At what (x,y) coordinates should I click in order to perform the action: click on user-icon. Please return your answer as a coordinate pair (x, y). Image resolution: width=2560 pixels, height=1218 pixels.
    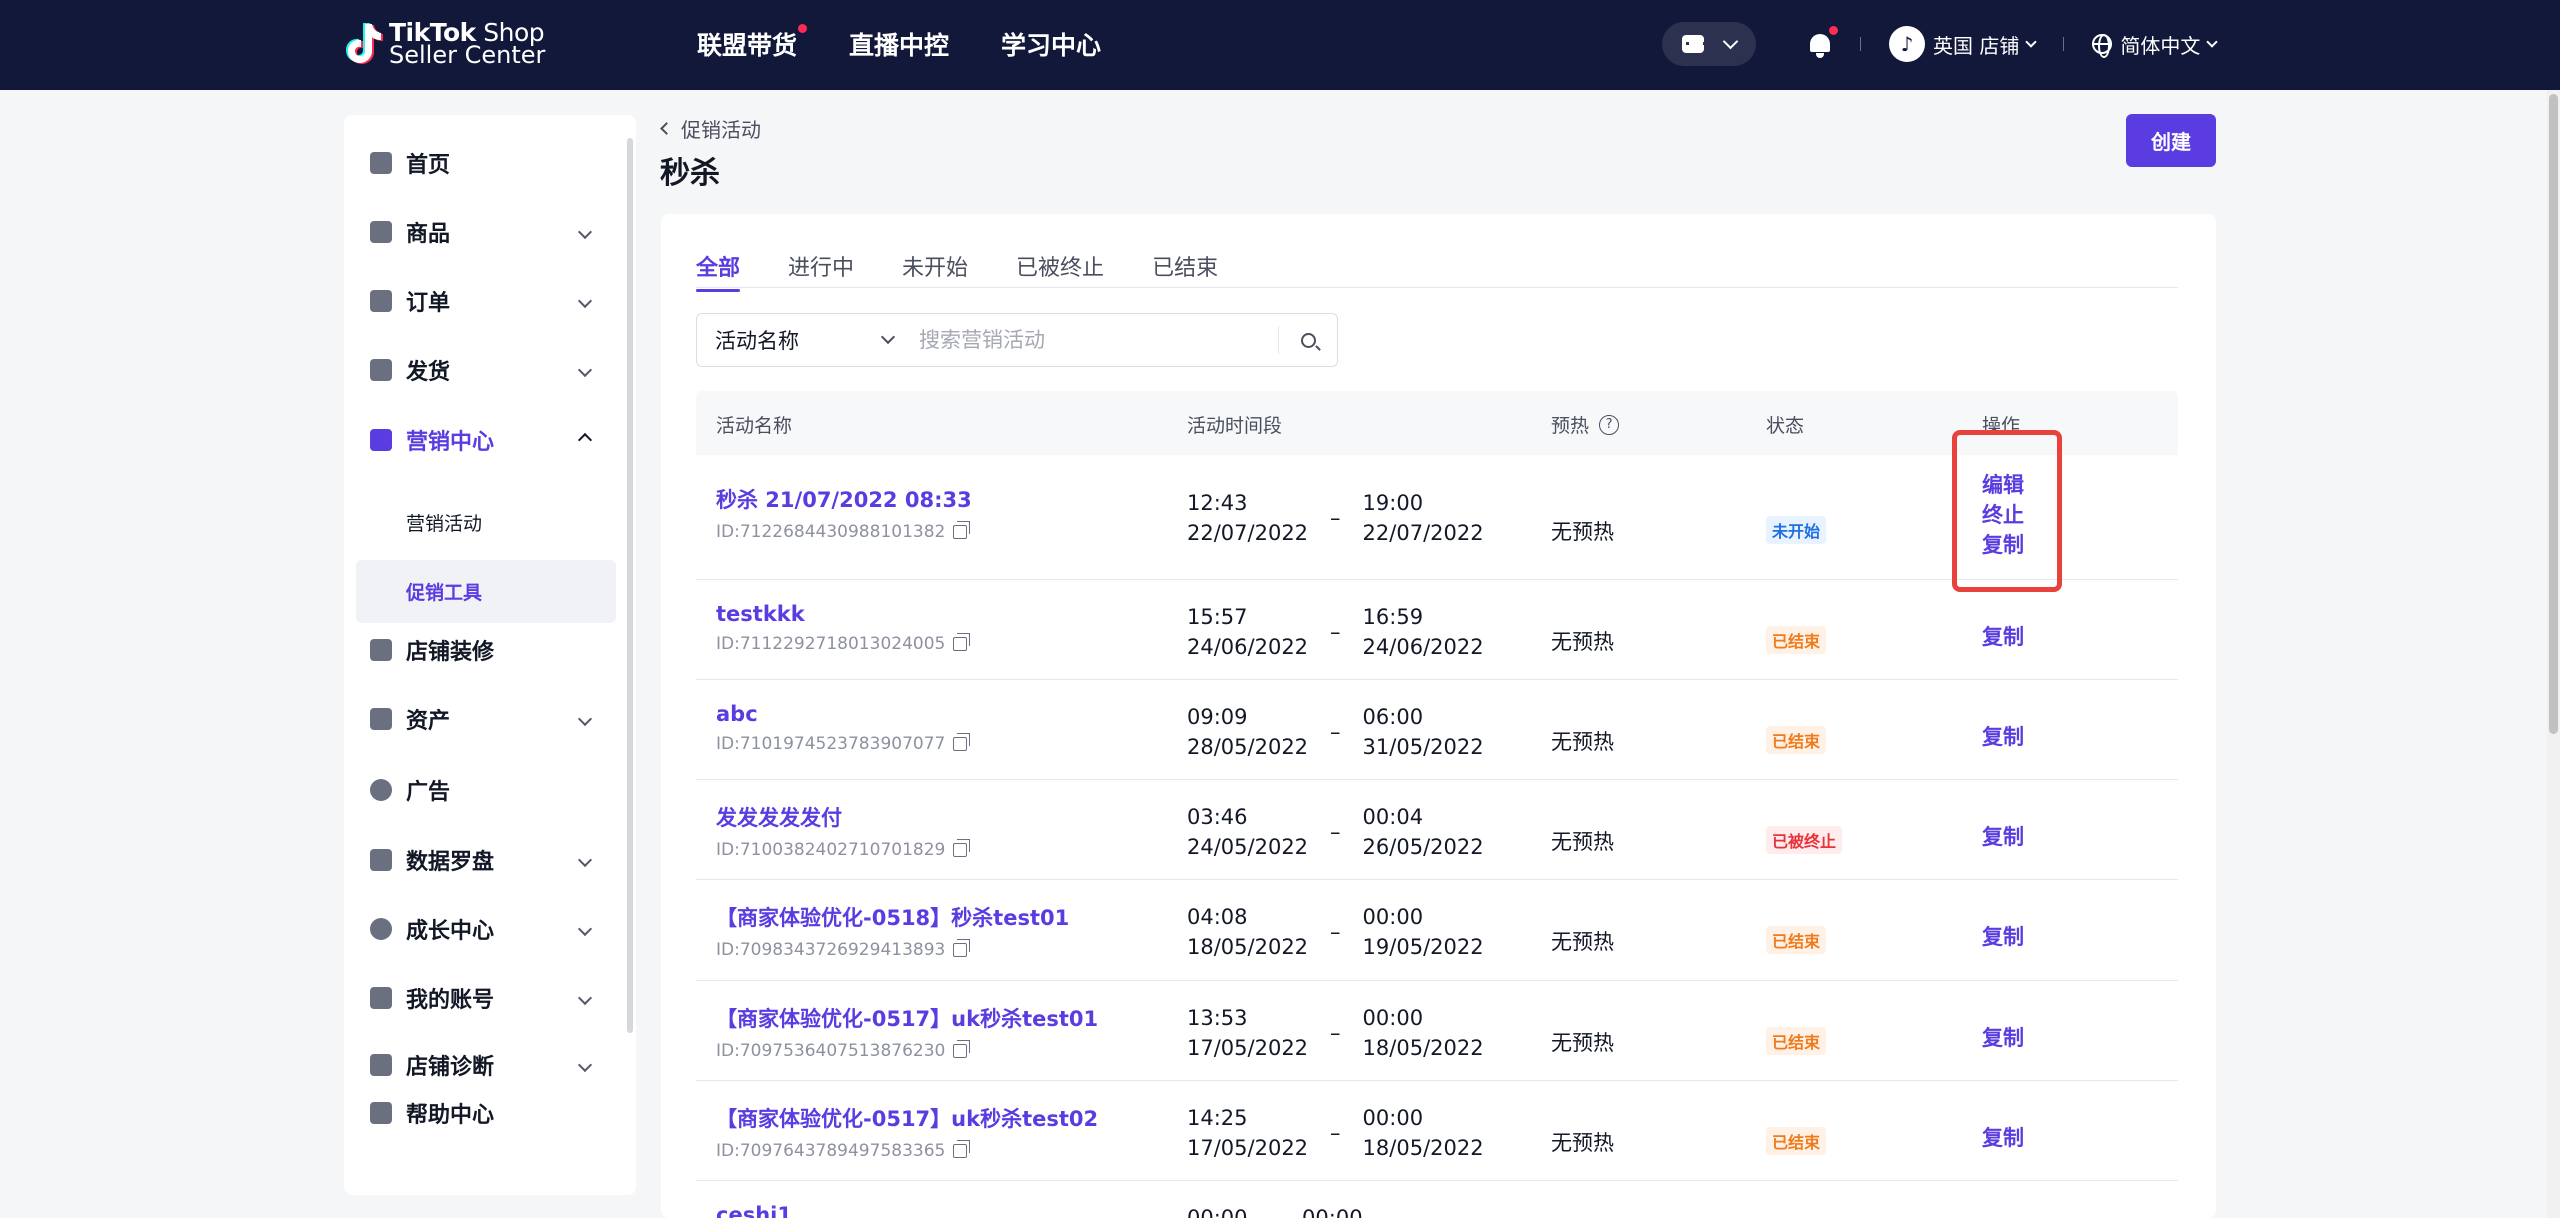
    Looking at the image, I should click on (381, 998).